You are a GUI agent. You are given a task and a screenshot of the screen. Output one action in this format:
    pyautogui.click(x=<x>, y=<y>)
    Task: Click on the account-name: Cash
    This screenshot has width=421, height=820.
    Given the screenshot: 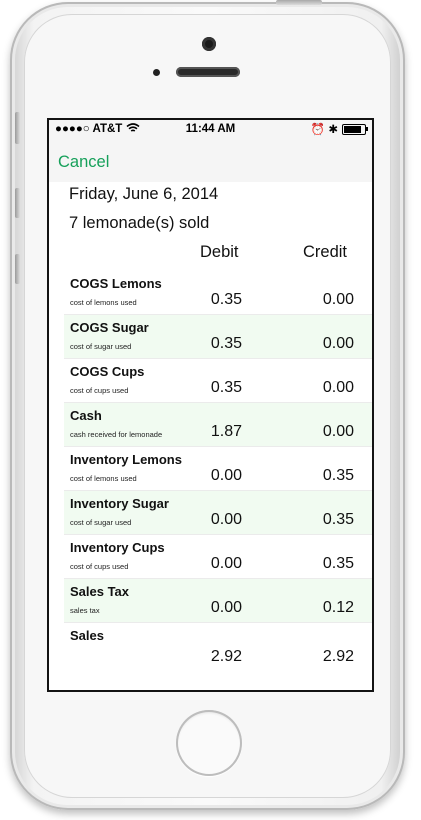 What is the action you would take?
    pyautogui.click(x=86, y=415)
    